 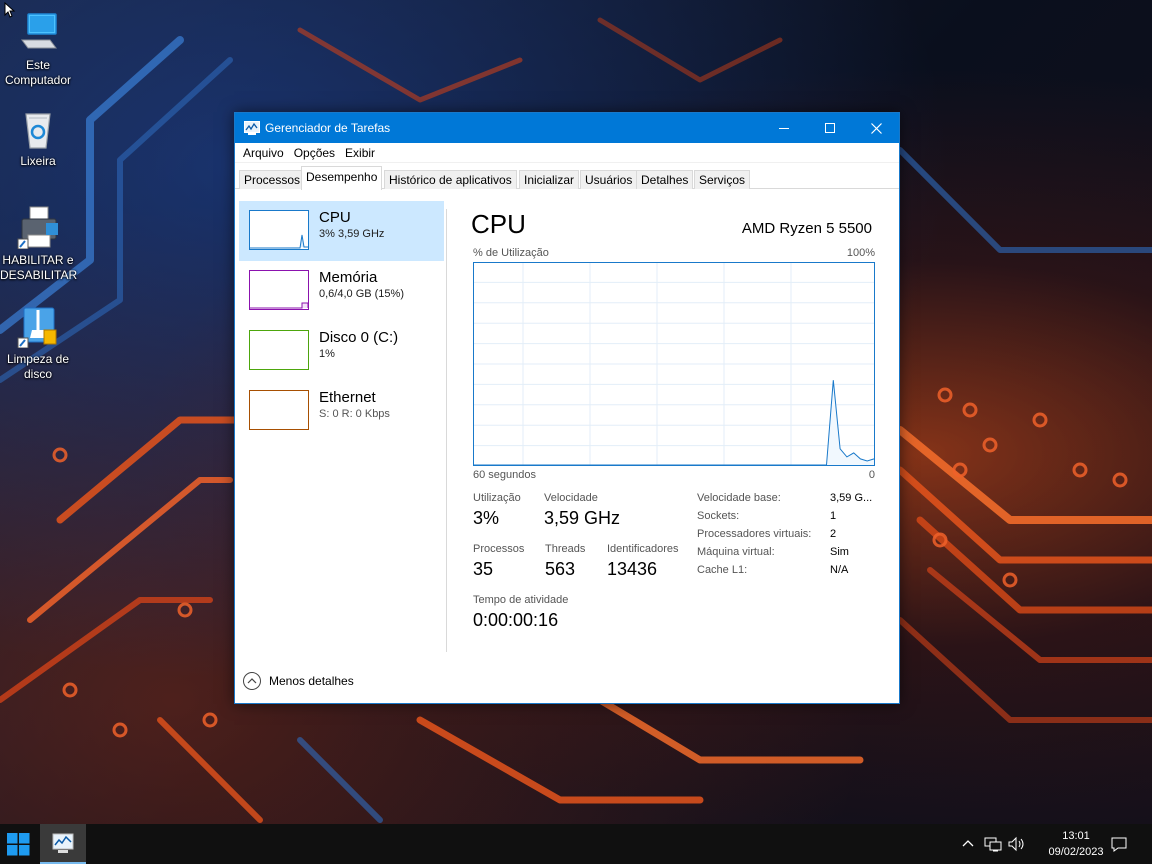 What do you see at coordinates (352, 234) in the screenshot?
I see `perf-item-sub: 3% 3,59 GHz` at bounding box center [352, 234].